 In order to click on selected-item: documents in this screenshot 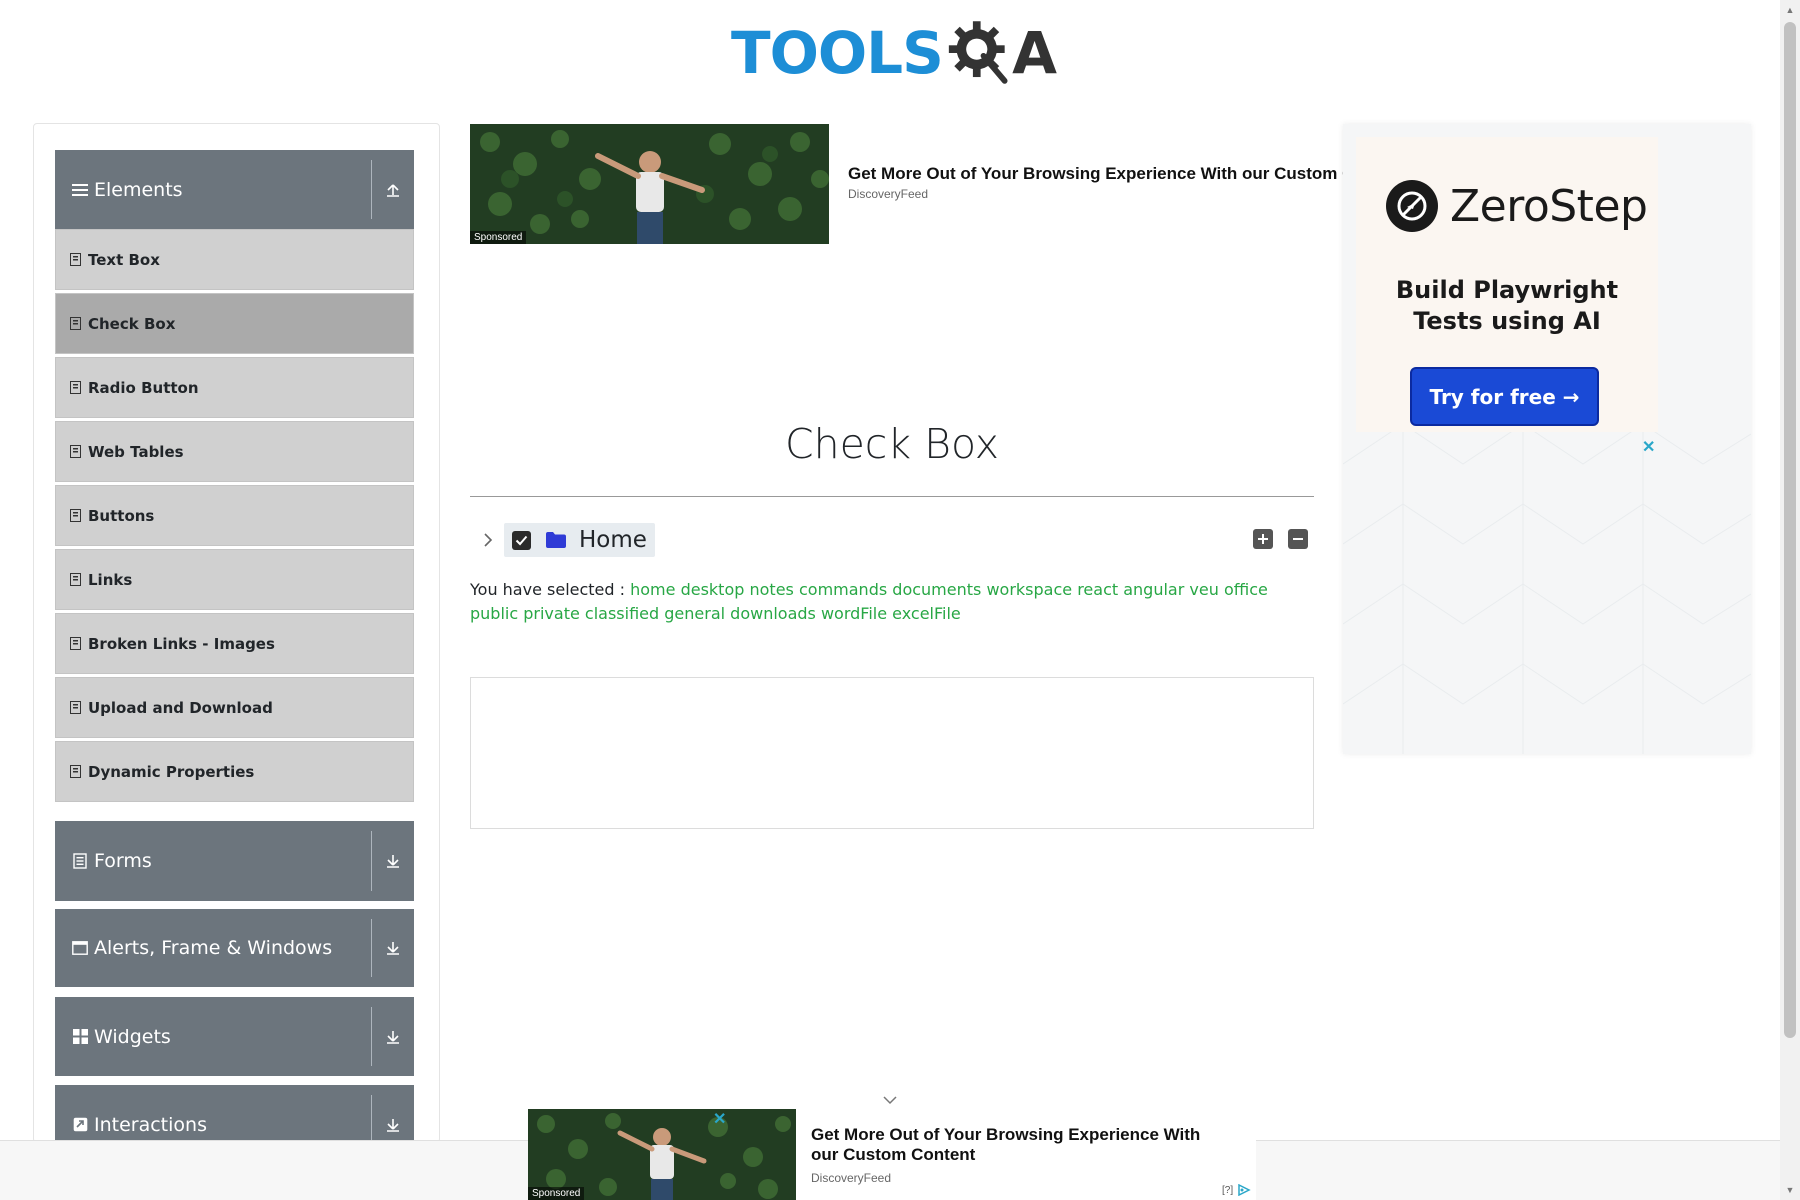, I will do `click(937, 589)`.